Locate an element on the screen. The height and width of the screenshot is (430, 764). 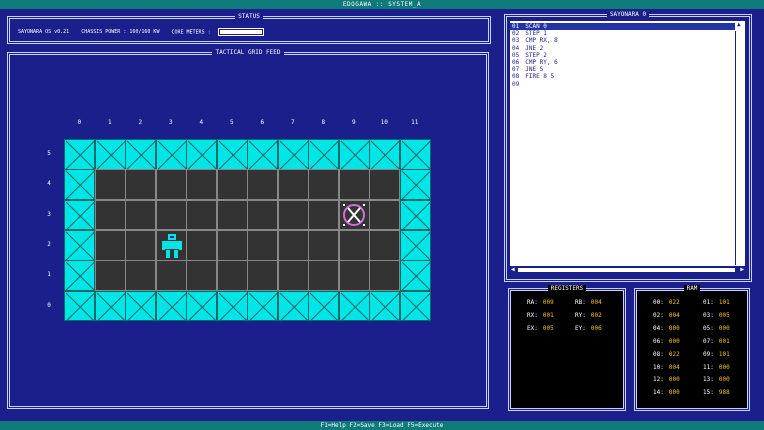
ram-cell: 12: 000 is located at coordinates (666, 379).